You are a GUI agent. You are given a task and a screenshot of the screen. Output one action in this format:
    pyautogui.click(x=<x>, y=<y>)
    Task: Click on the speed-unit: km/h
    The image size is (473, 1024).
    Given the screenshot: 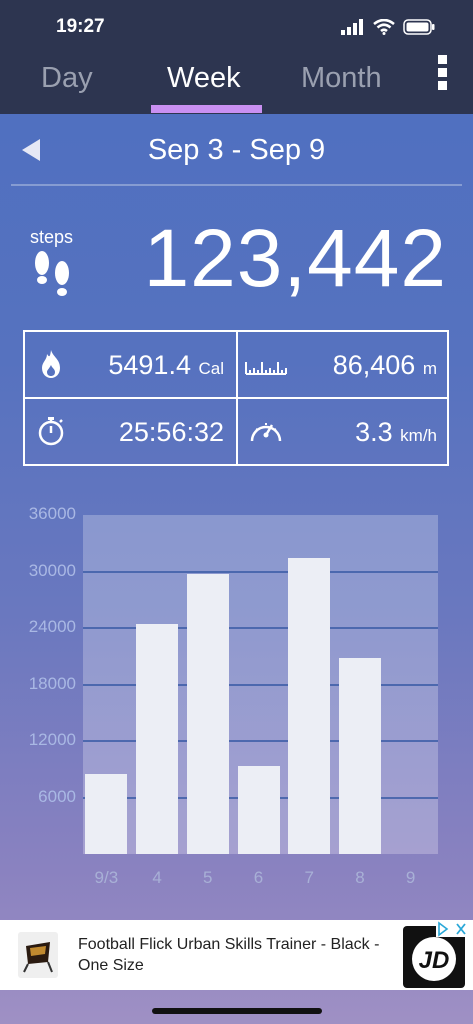 What is the action you would take?
    pyautogui.click(x=418, y=435)
    